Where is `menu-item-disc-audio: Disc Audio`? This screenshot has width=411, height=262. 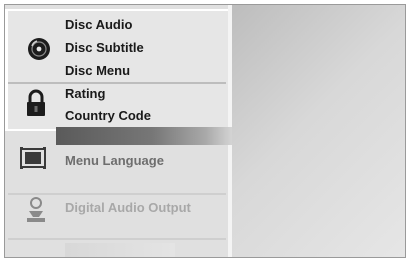
menu-item-disc-audio: Disc Audio is located at coordinates (98, 24).